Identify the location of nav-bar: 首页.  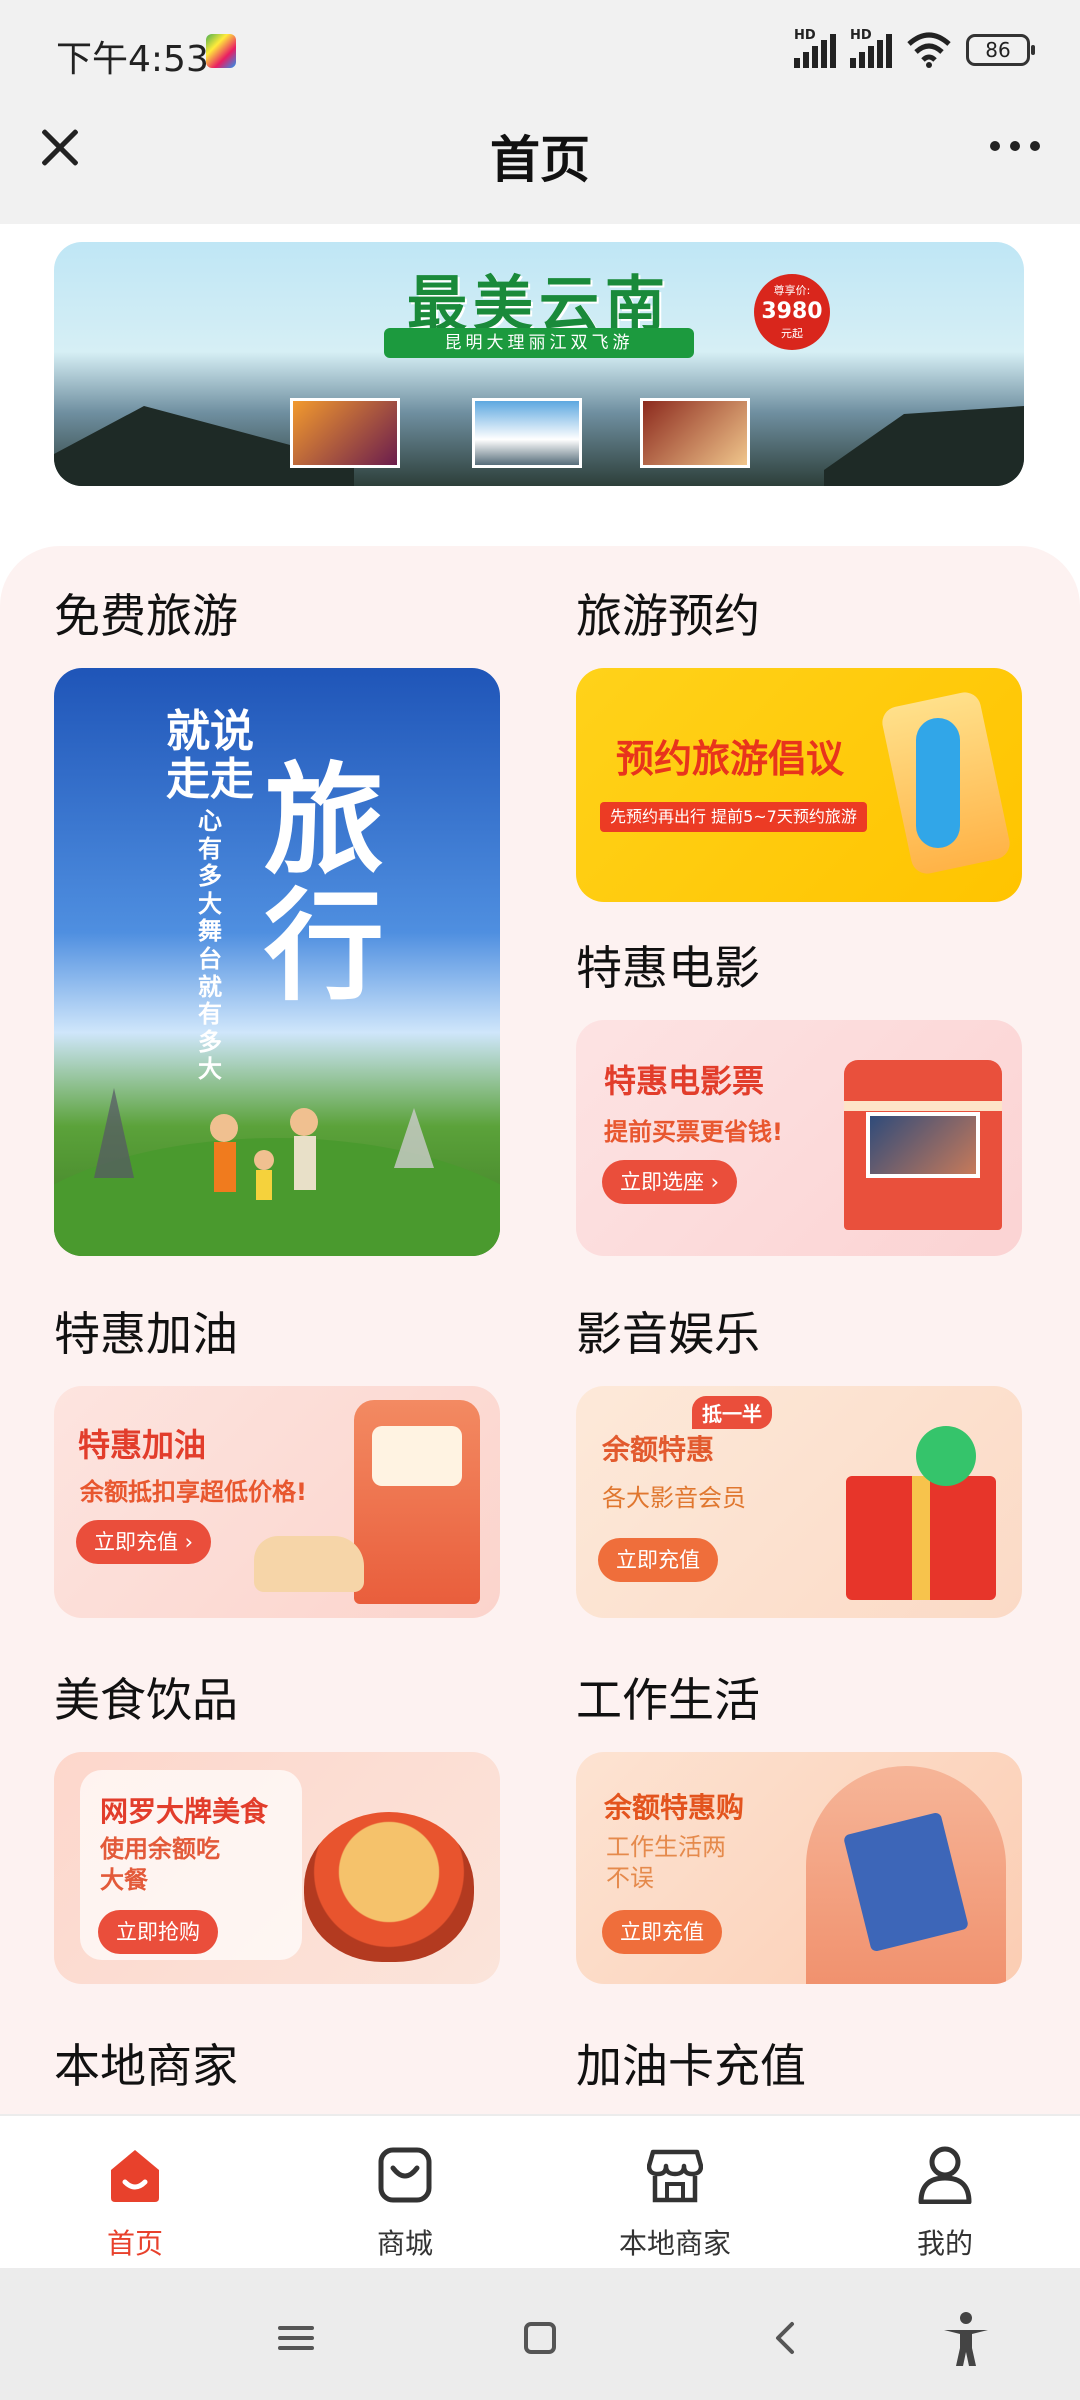
(540, 160).